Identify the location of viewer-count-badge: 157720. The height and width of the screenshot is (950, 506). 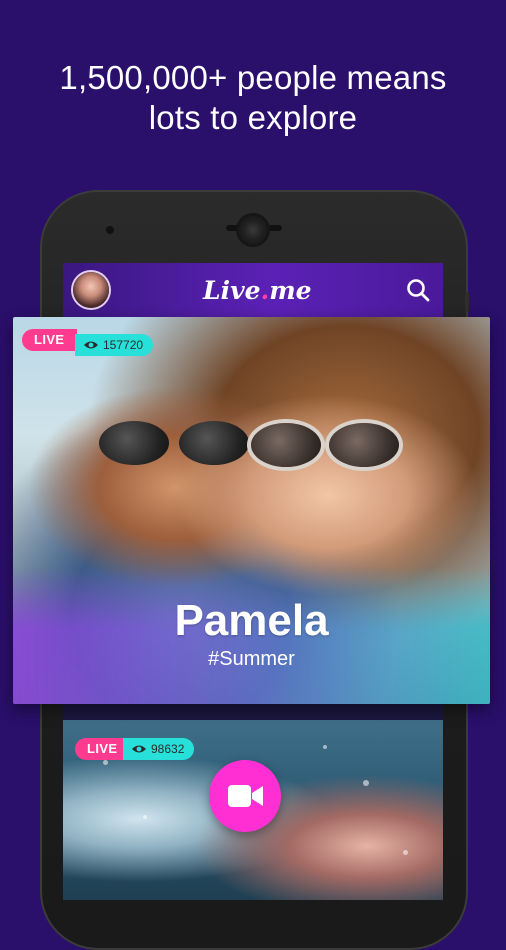
(114, 345).